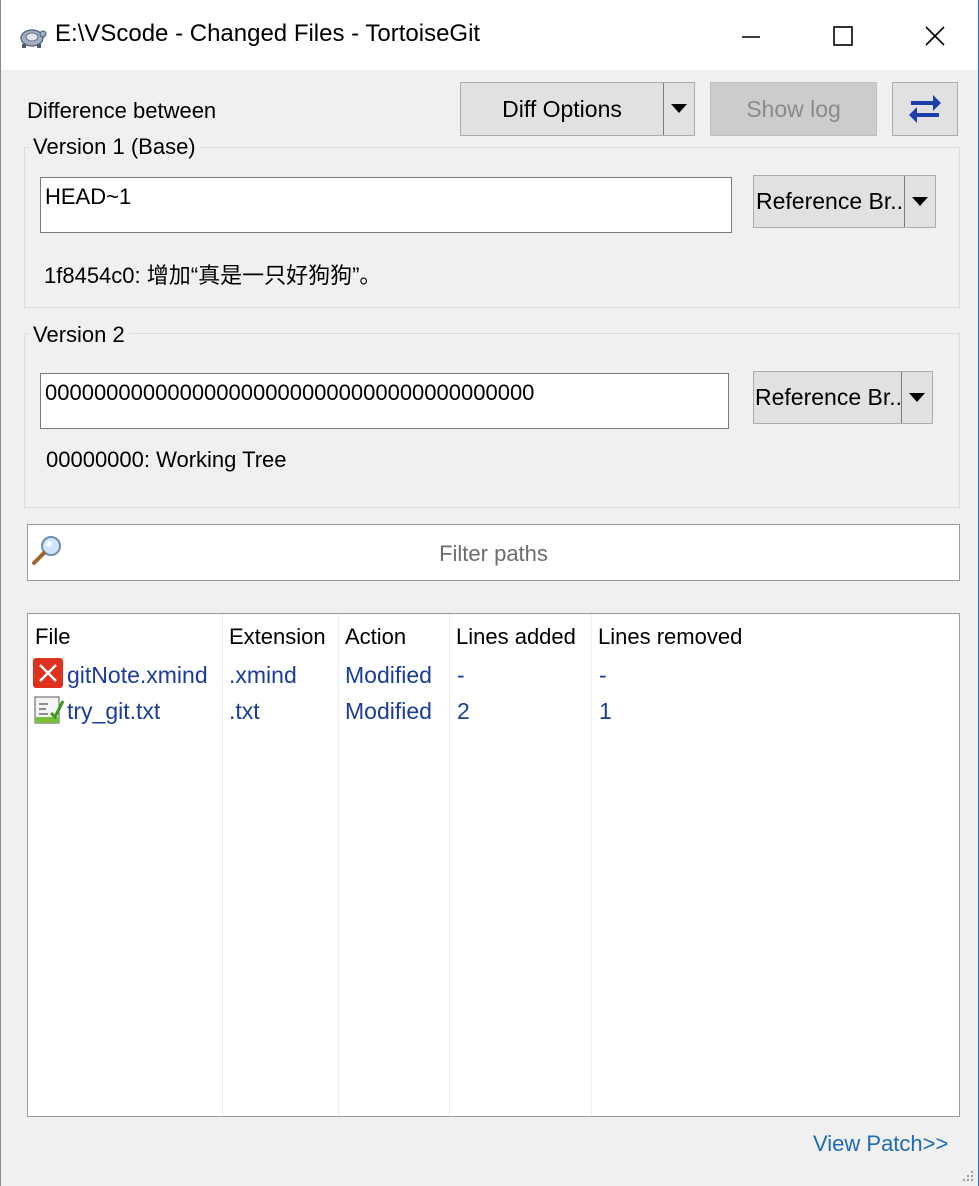 This screenshot has height=1186, width=979. I want to click on tortoisegit-app-icon, so click(33, 38).